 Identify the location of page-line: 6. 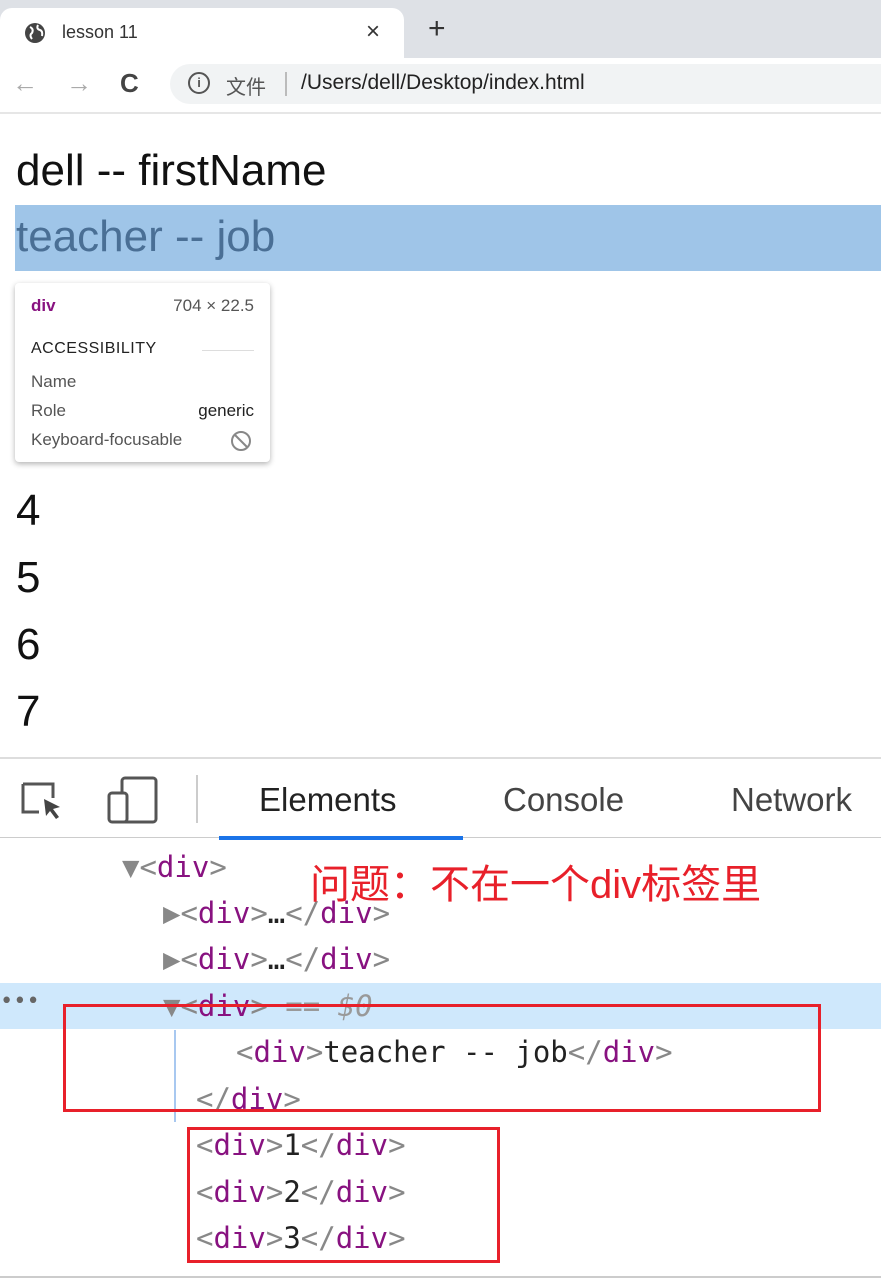
(28, 644).